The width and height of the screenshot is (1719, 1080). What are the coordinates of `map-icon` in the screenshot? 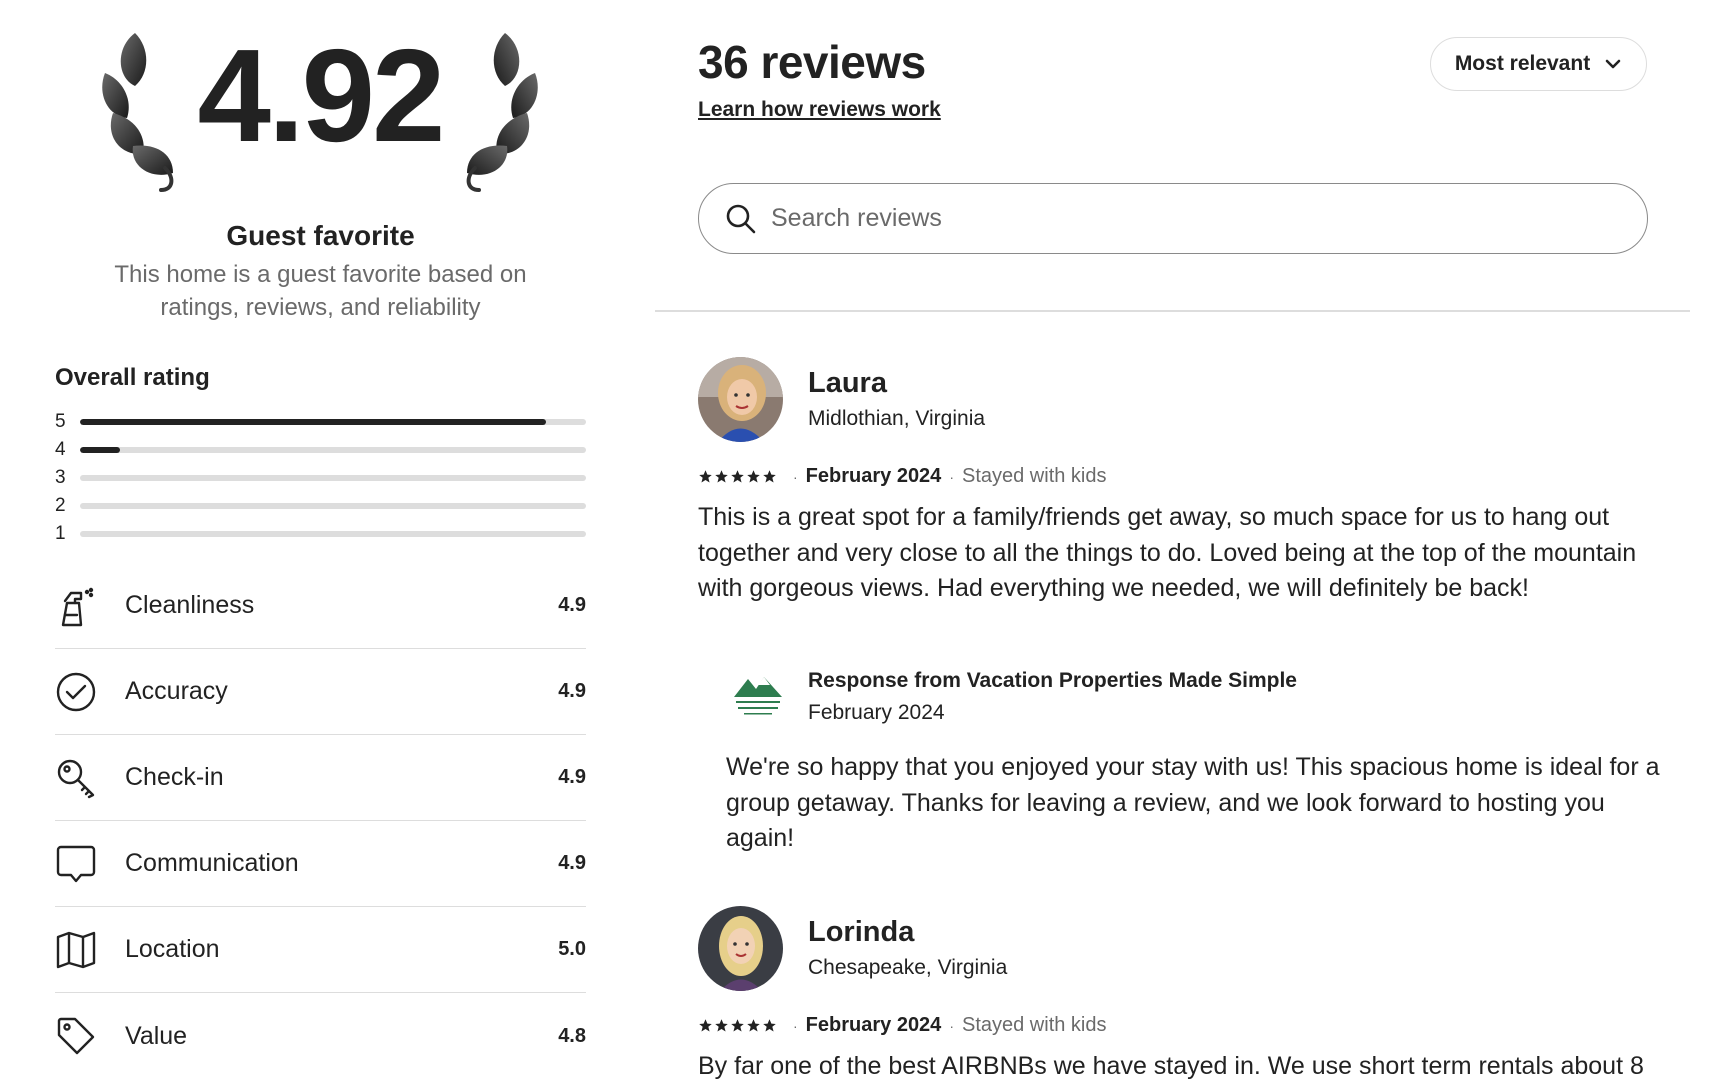 It's located at (76, 950).